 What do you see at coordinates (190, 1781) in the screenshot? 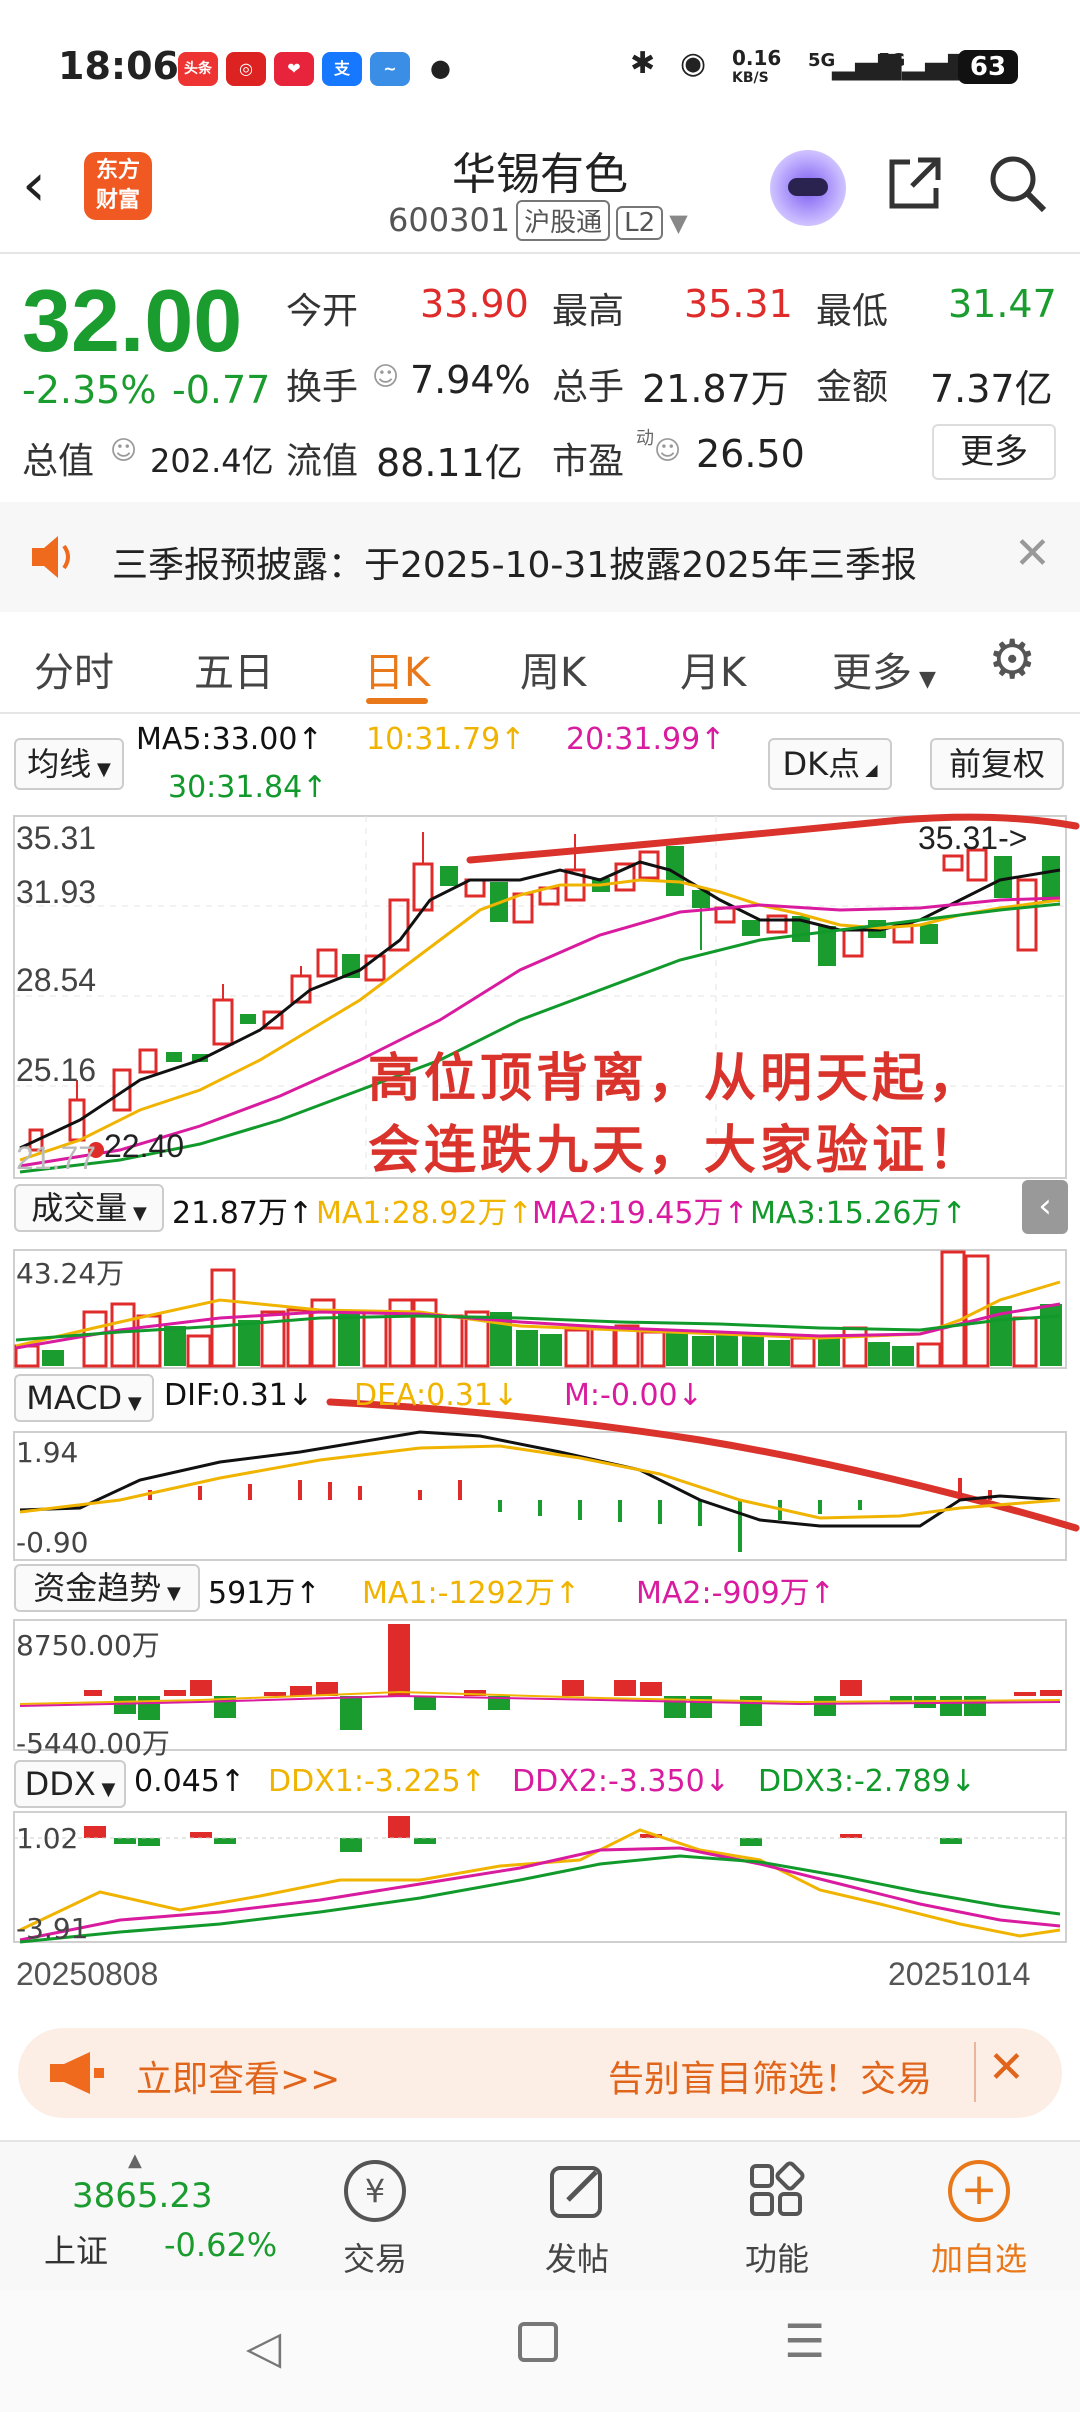
I see `ddx-value: 0.045↑` at bounding box center [190, 1781].